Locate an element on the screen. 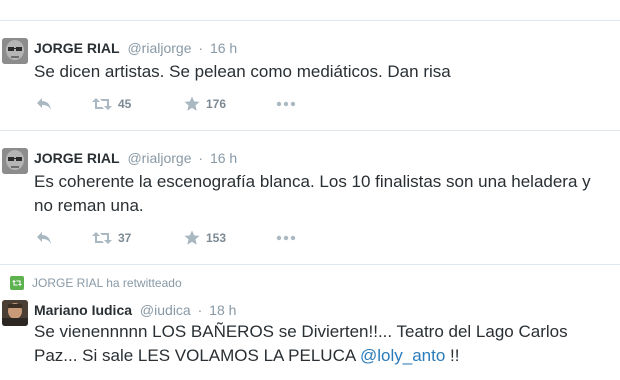  retweet-button: 45 is located at coordinates (111, 104).